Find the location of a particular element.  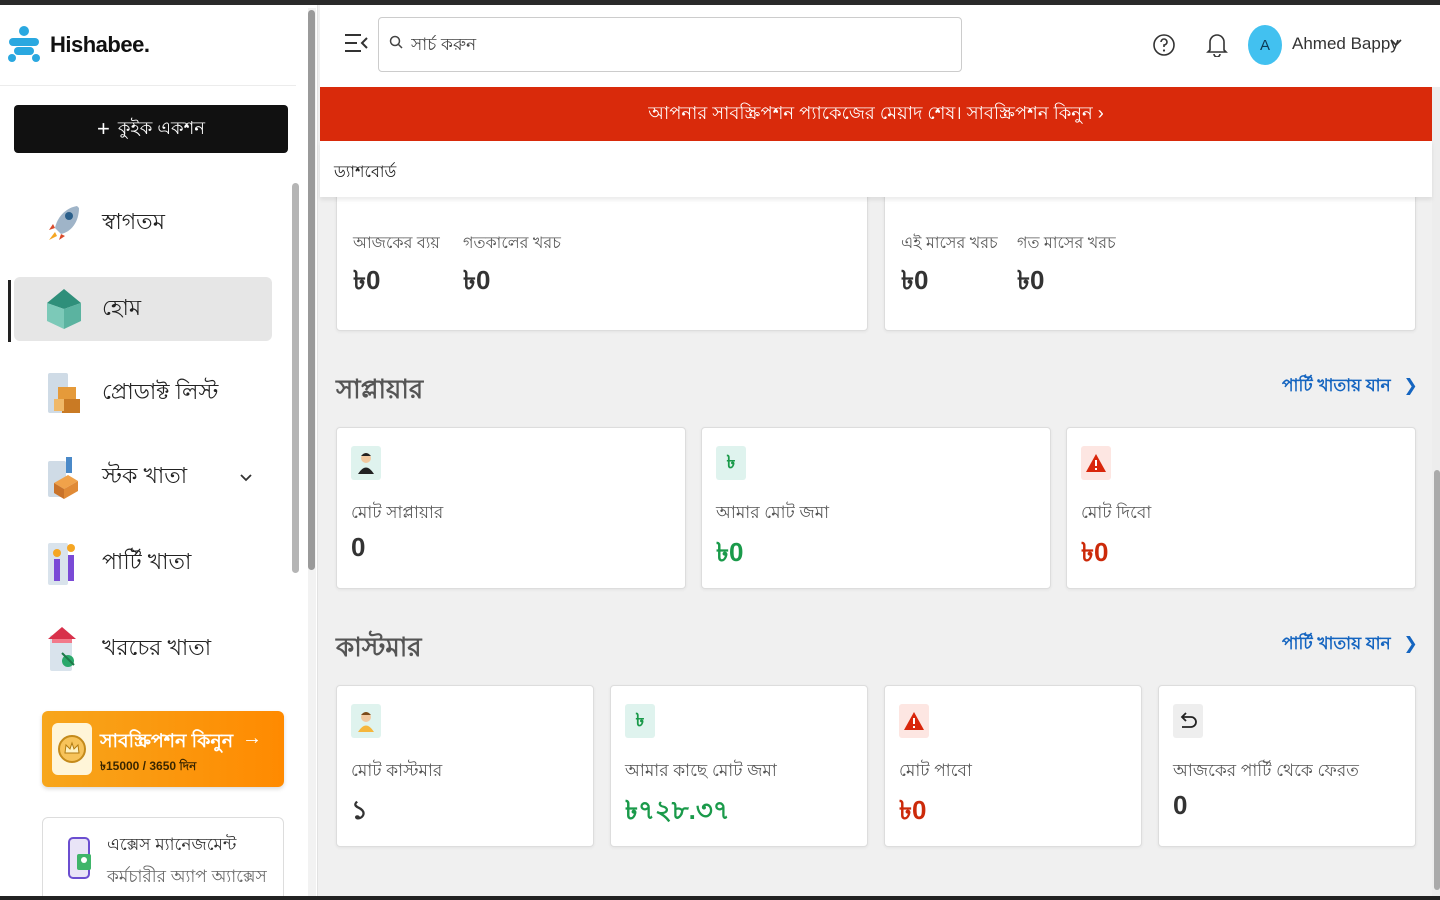

arrow-right-icon: → is located at coordinates (252, 738).